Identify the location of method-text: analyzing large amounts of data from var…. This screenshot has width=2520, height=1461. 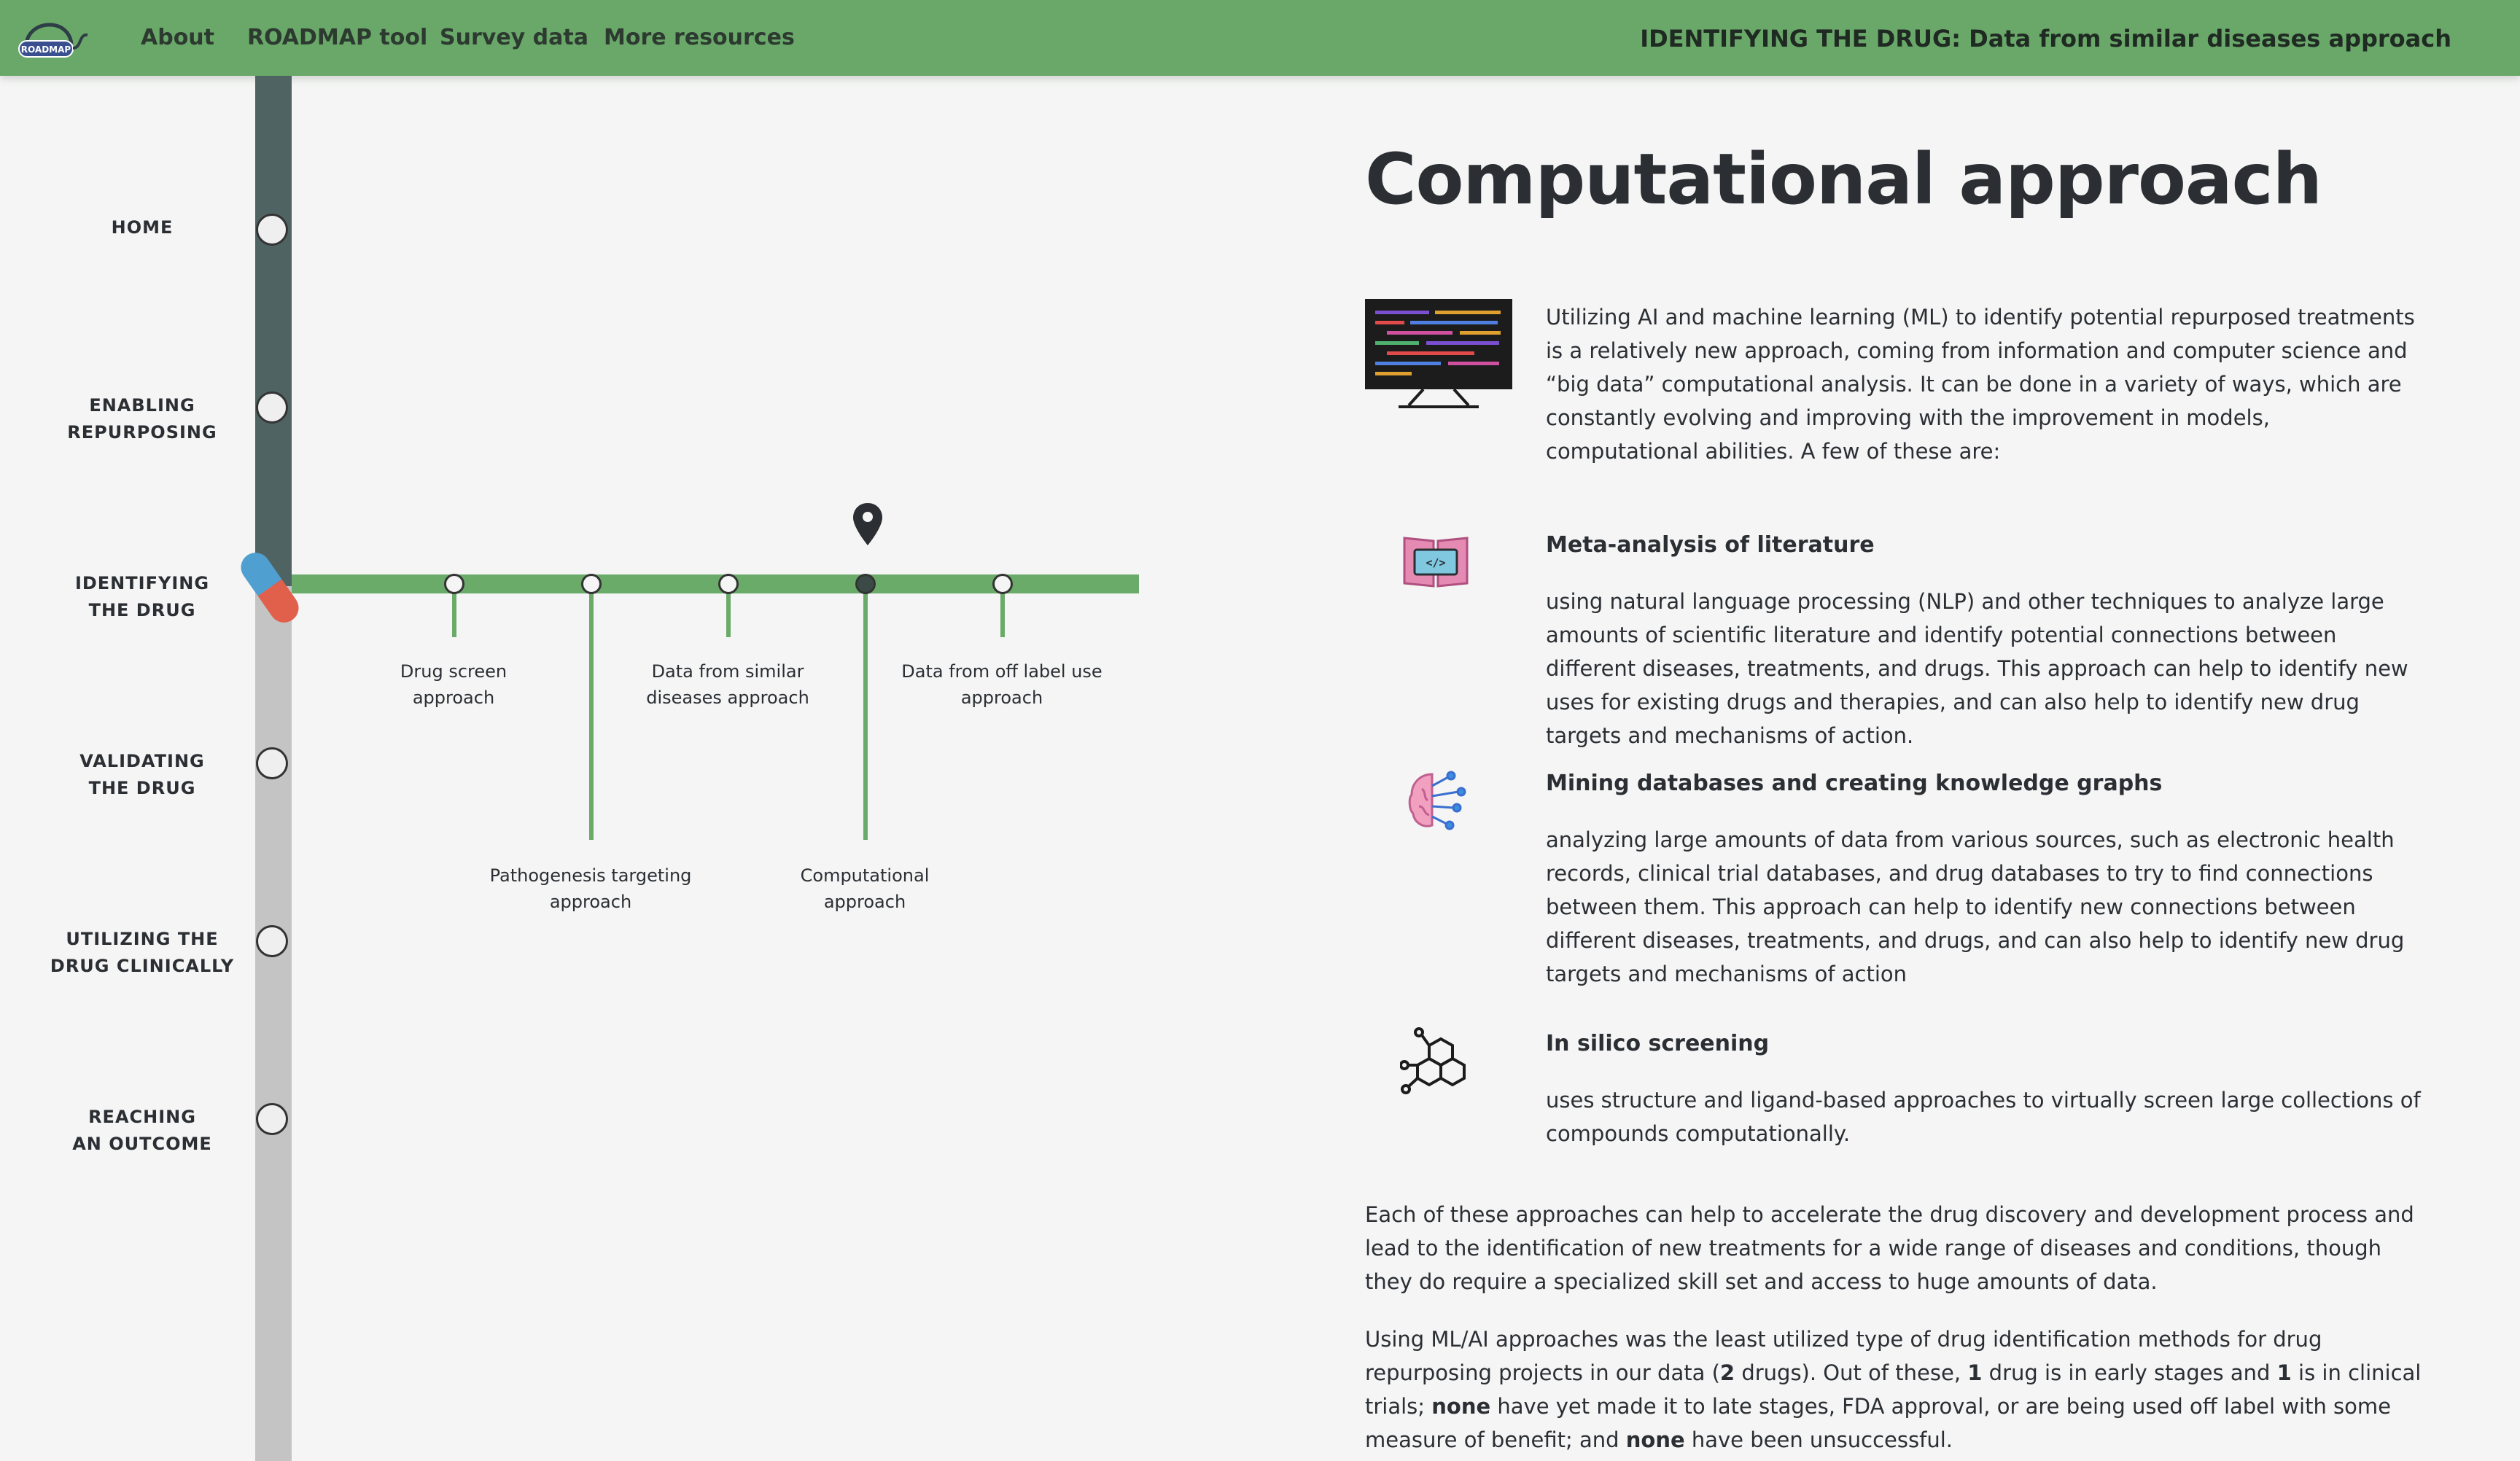
(1975, 906).